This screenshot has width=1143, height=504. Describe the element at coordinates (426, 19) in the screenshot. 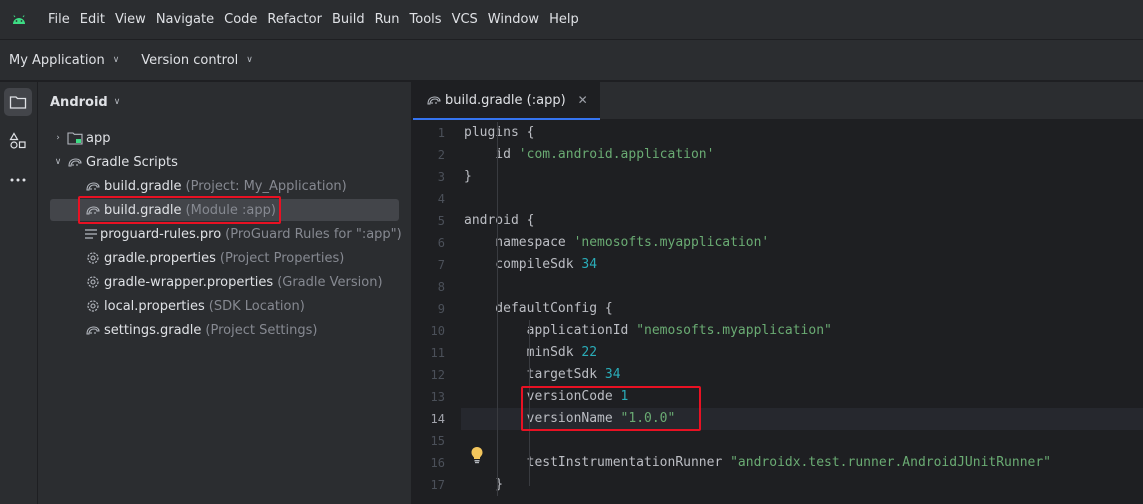

I see `menu-tools: Tools` at that location.